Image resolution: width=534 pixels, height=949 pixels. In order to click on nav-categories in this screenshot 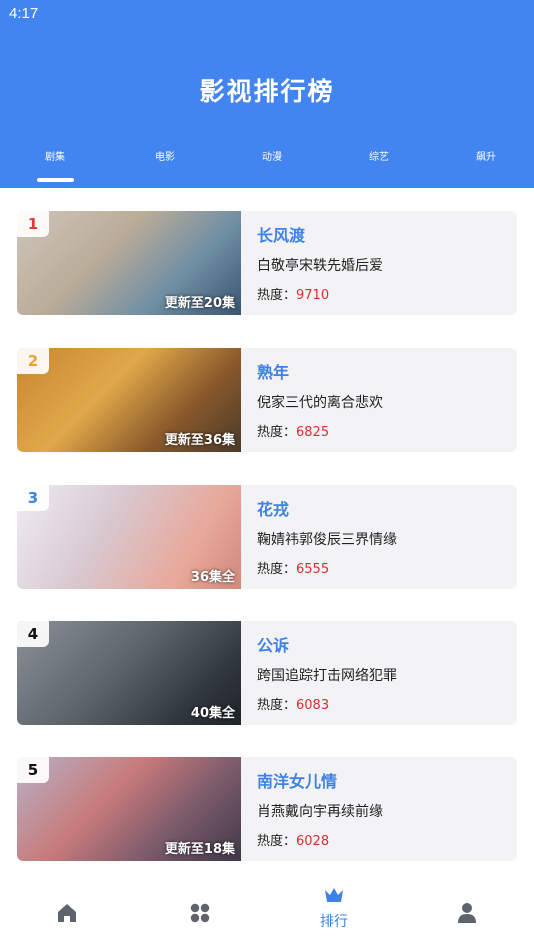, I will do `click(200, 911)`.